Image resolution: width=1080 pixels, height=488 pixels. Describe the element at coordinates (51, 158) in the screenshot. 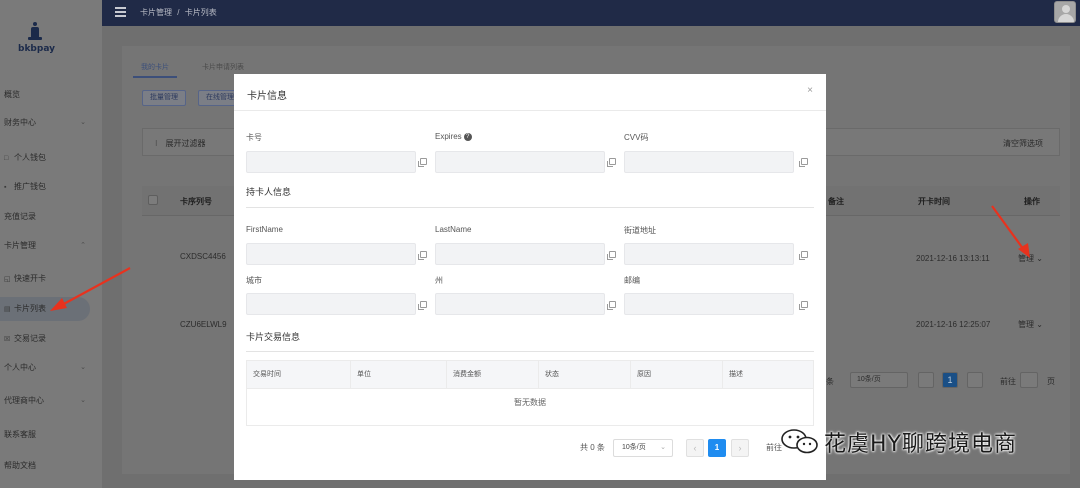

I see `sidebar-item-wallet: □ 个人钱包` at that location.